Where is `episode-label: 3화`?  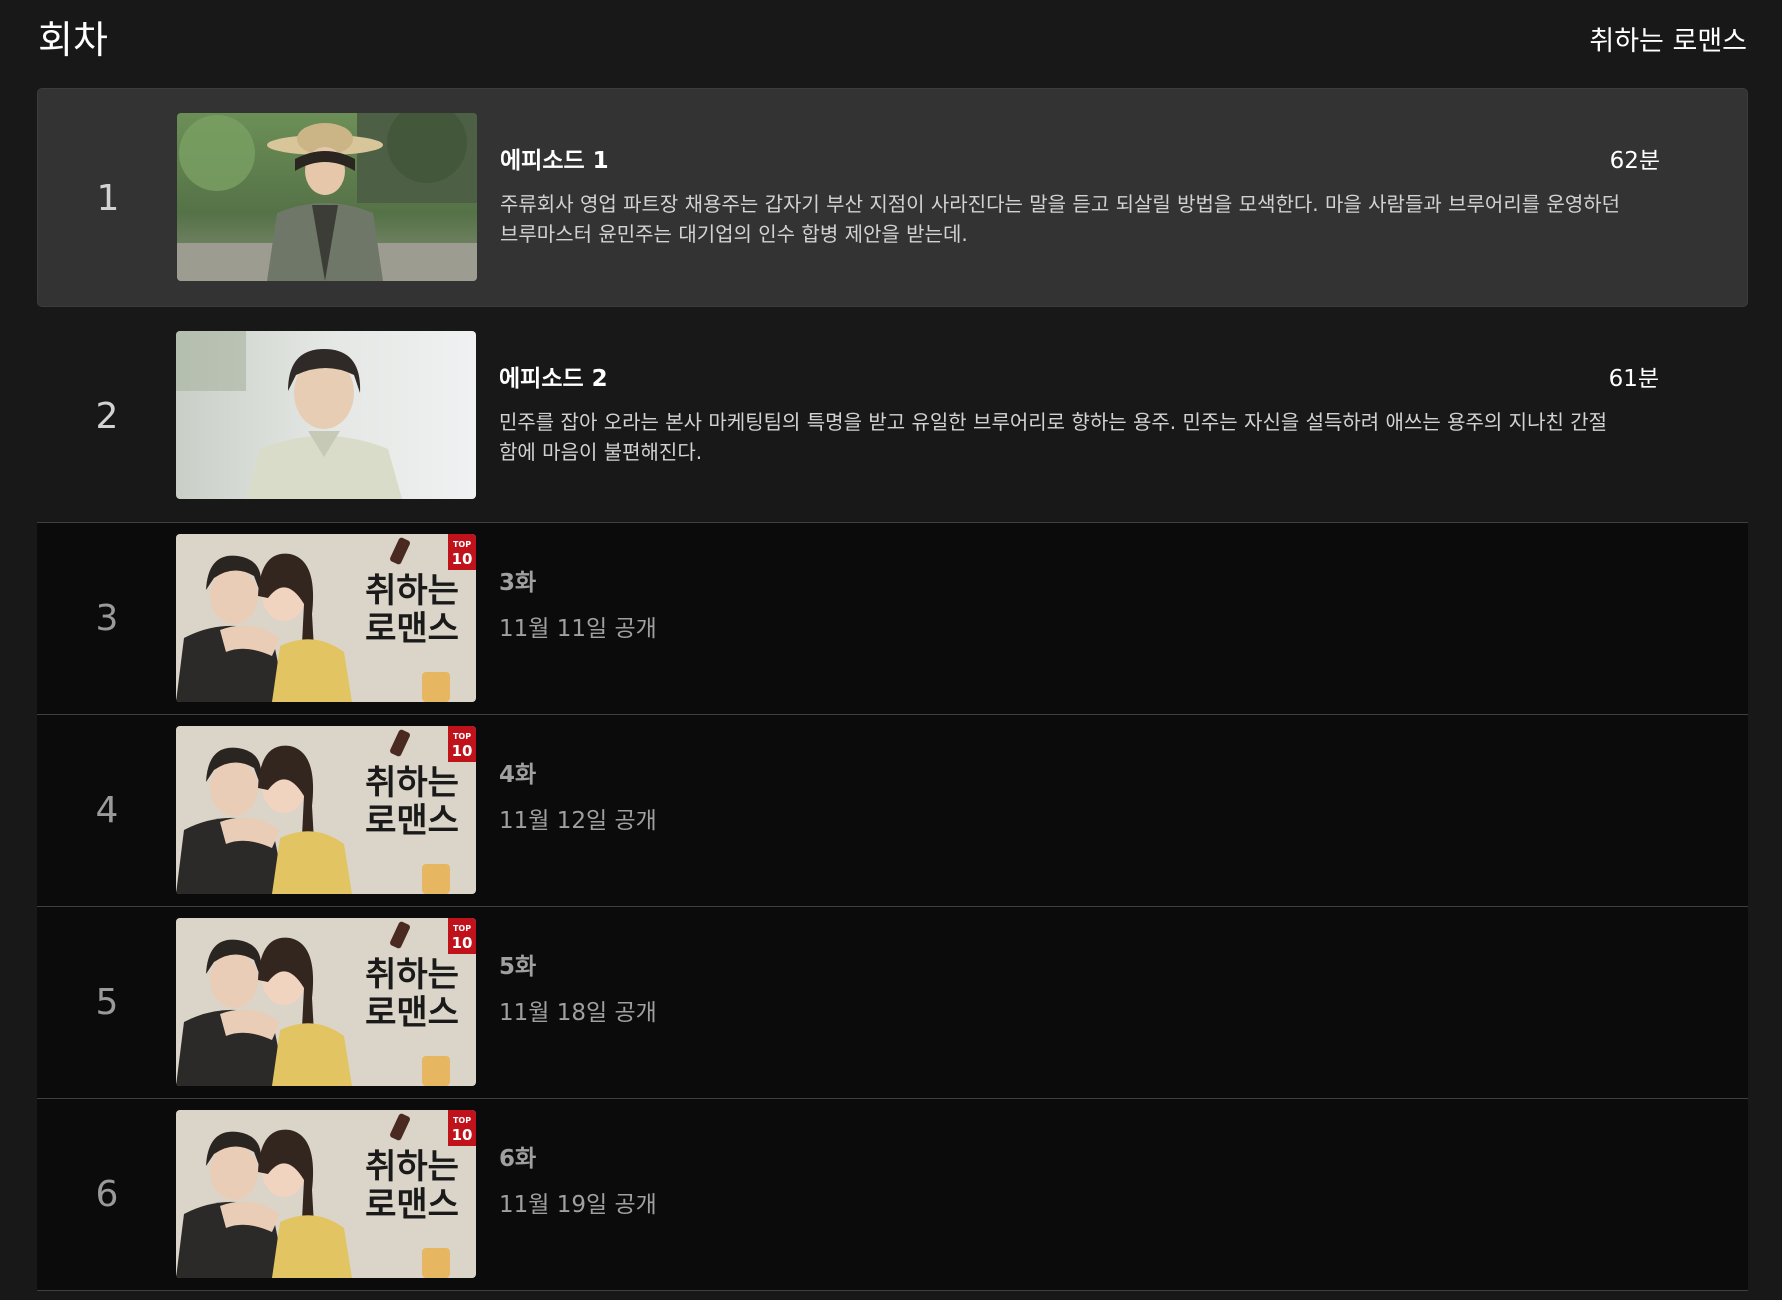 episode-label: 3화 is located at coordinates (518, 583).